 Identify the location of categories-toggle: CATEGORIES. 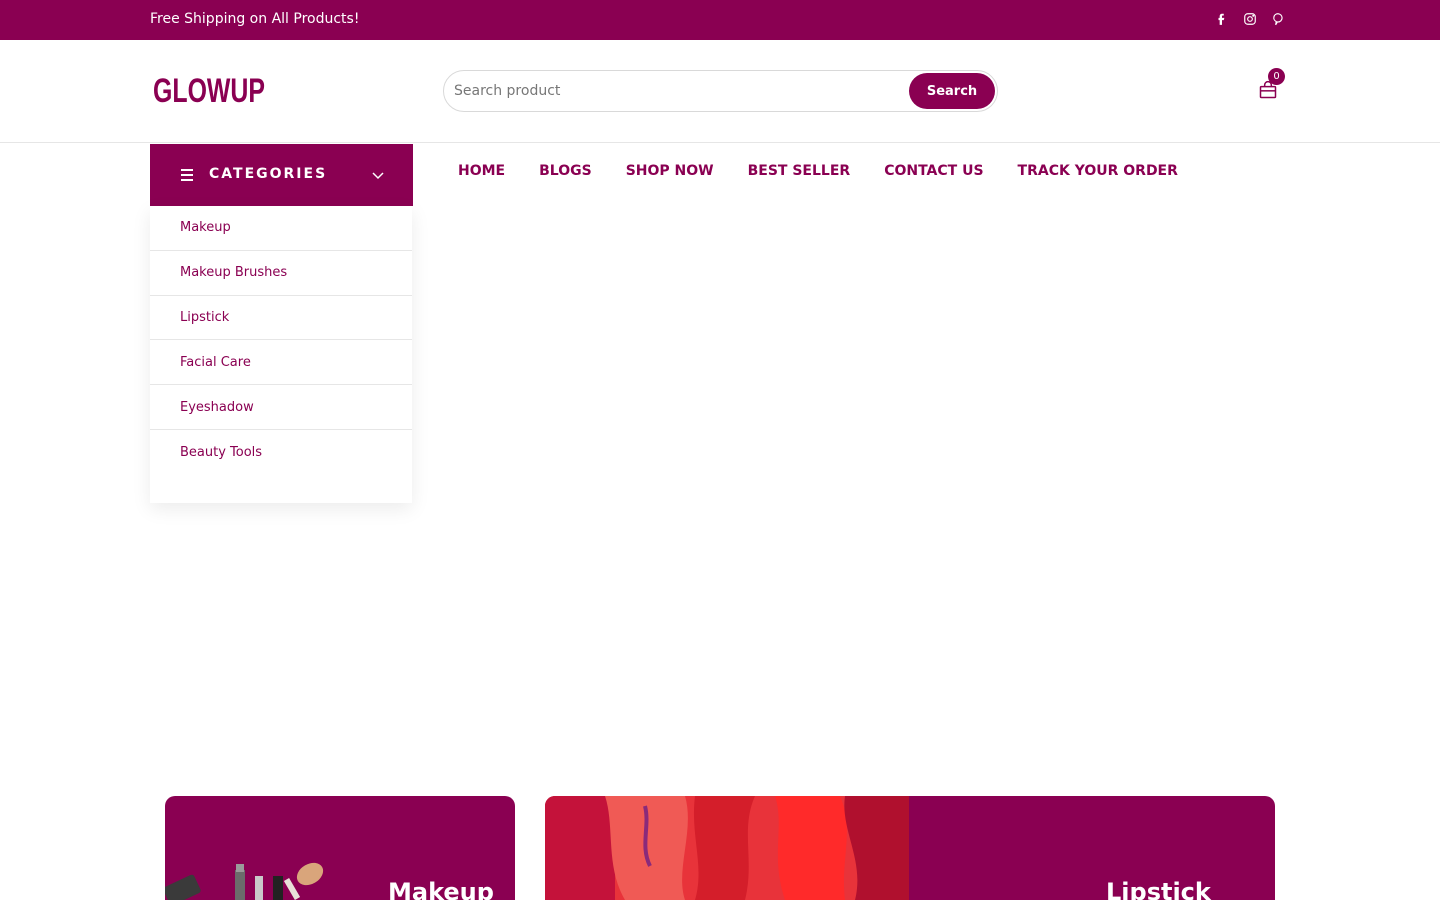
(281, 175).